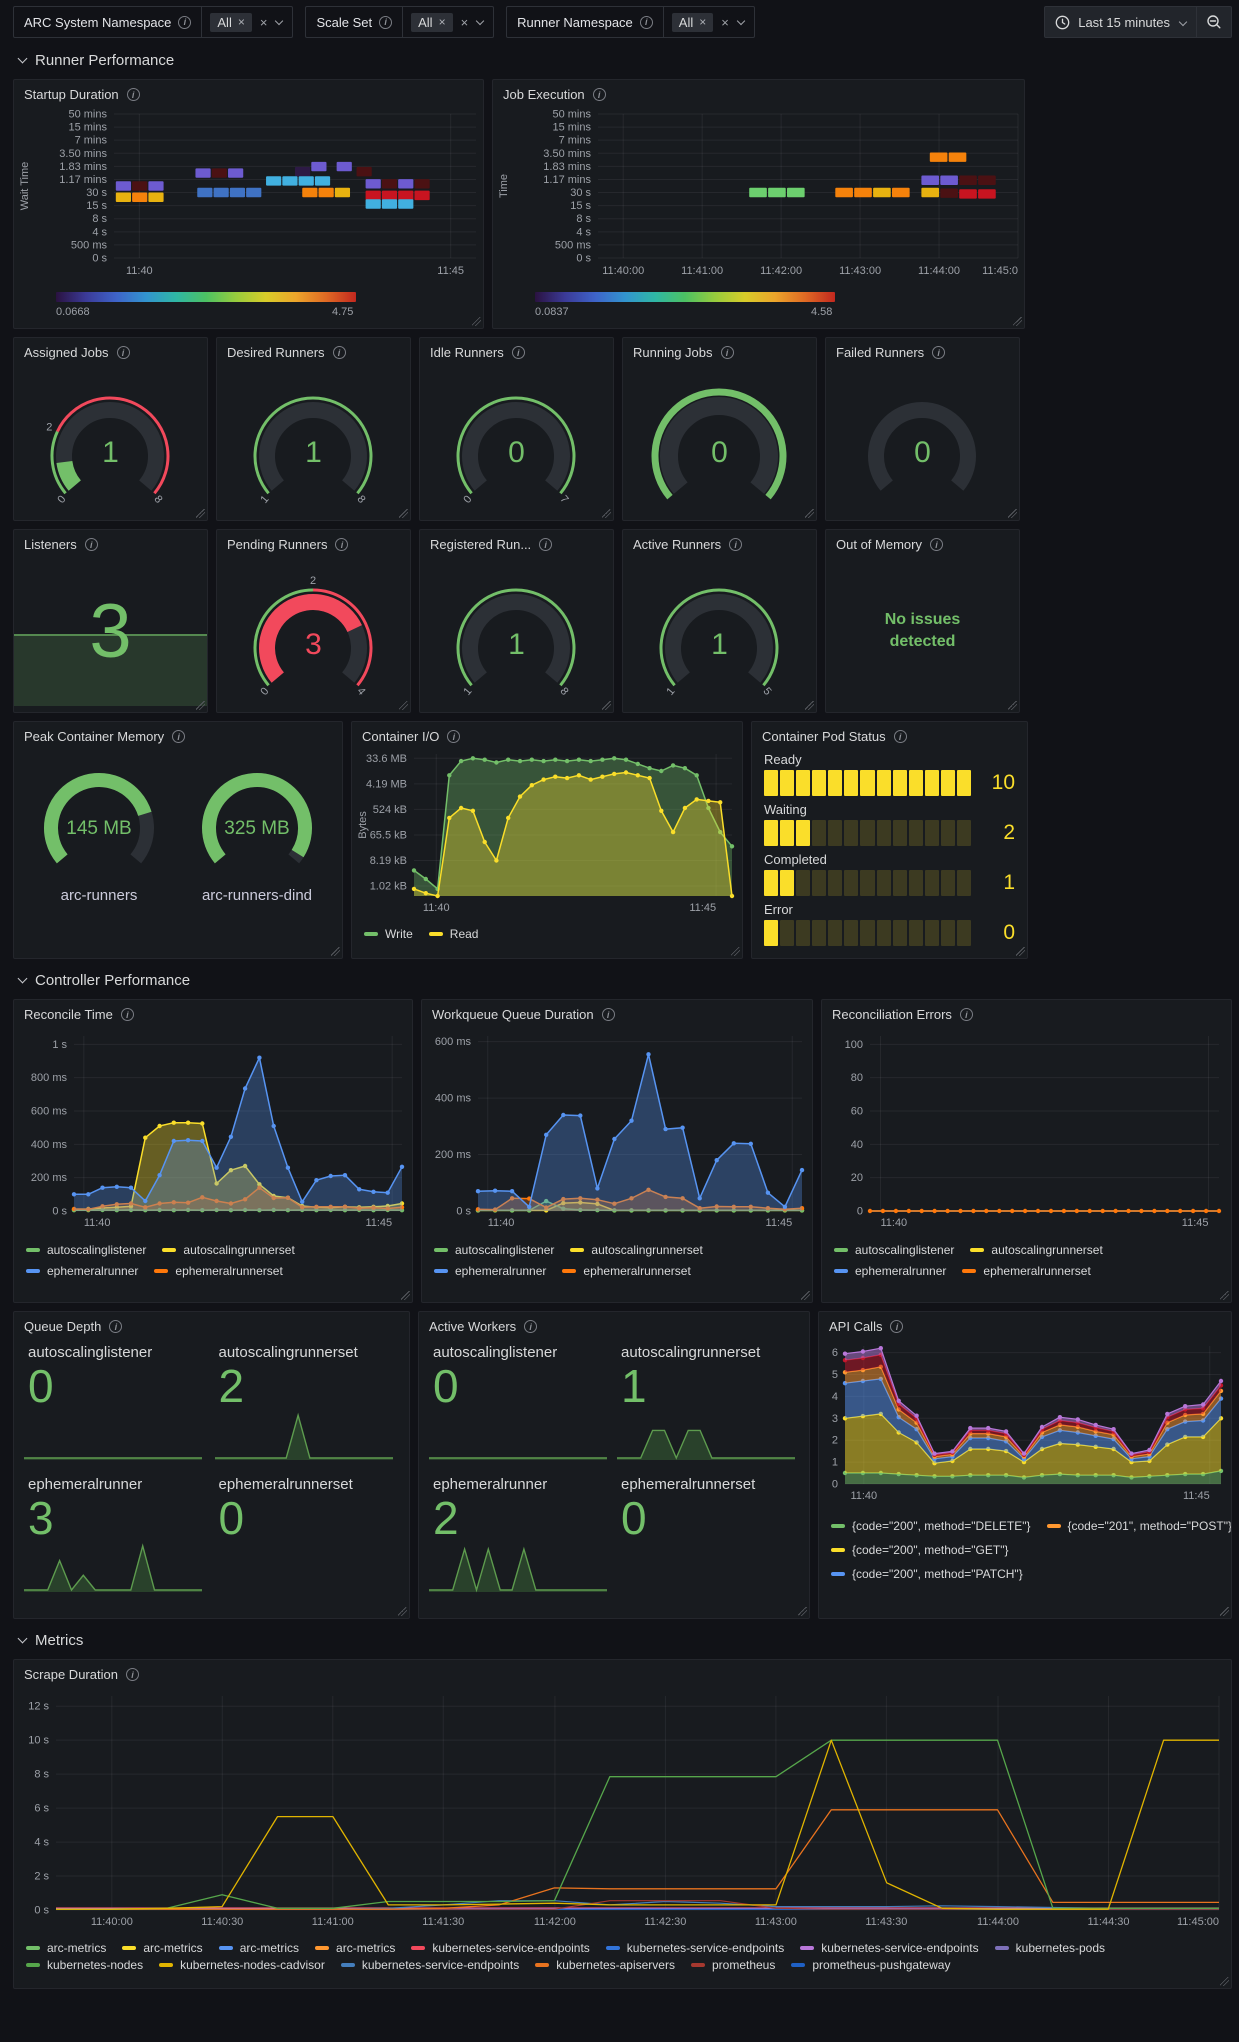  What do you see at coordinates (880, 352) in the screenshot?
I see `panel-title: Failed Runners` at bounding box center [880, 352].